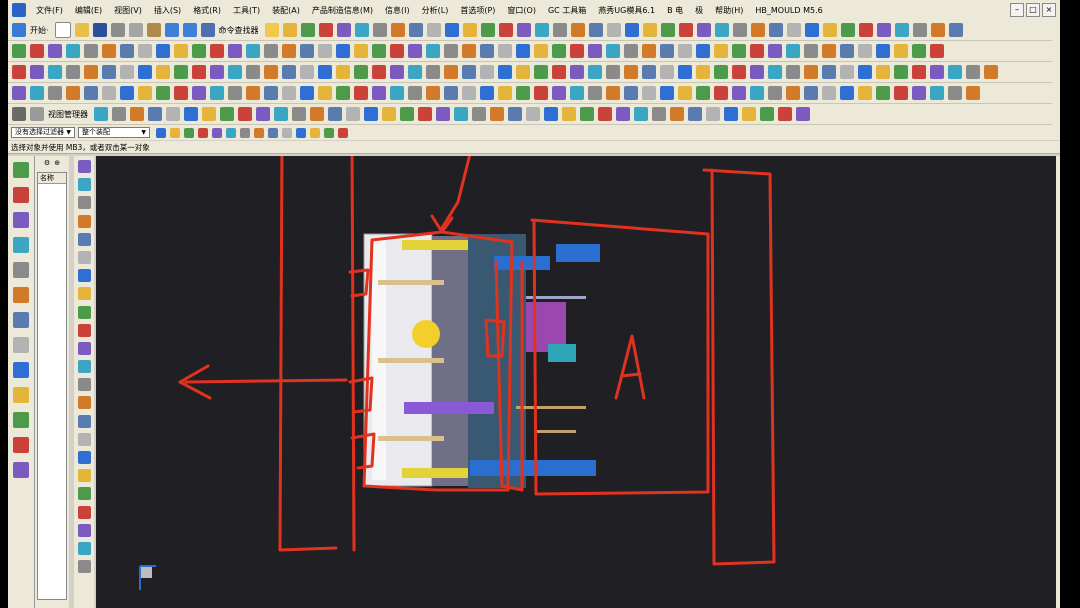 Image resolution: width=1080 pixels, height=608 pixels. I want to click on start-icon, so click(19, 30).